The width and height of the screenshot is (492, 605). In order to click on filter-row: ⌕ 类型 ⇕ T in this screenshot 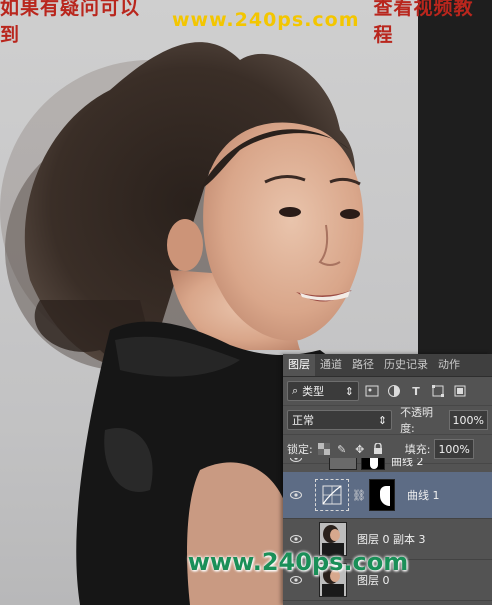, I will do `click(387, 391)`.